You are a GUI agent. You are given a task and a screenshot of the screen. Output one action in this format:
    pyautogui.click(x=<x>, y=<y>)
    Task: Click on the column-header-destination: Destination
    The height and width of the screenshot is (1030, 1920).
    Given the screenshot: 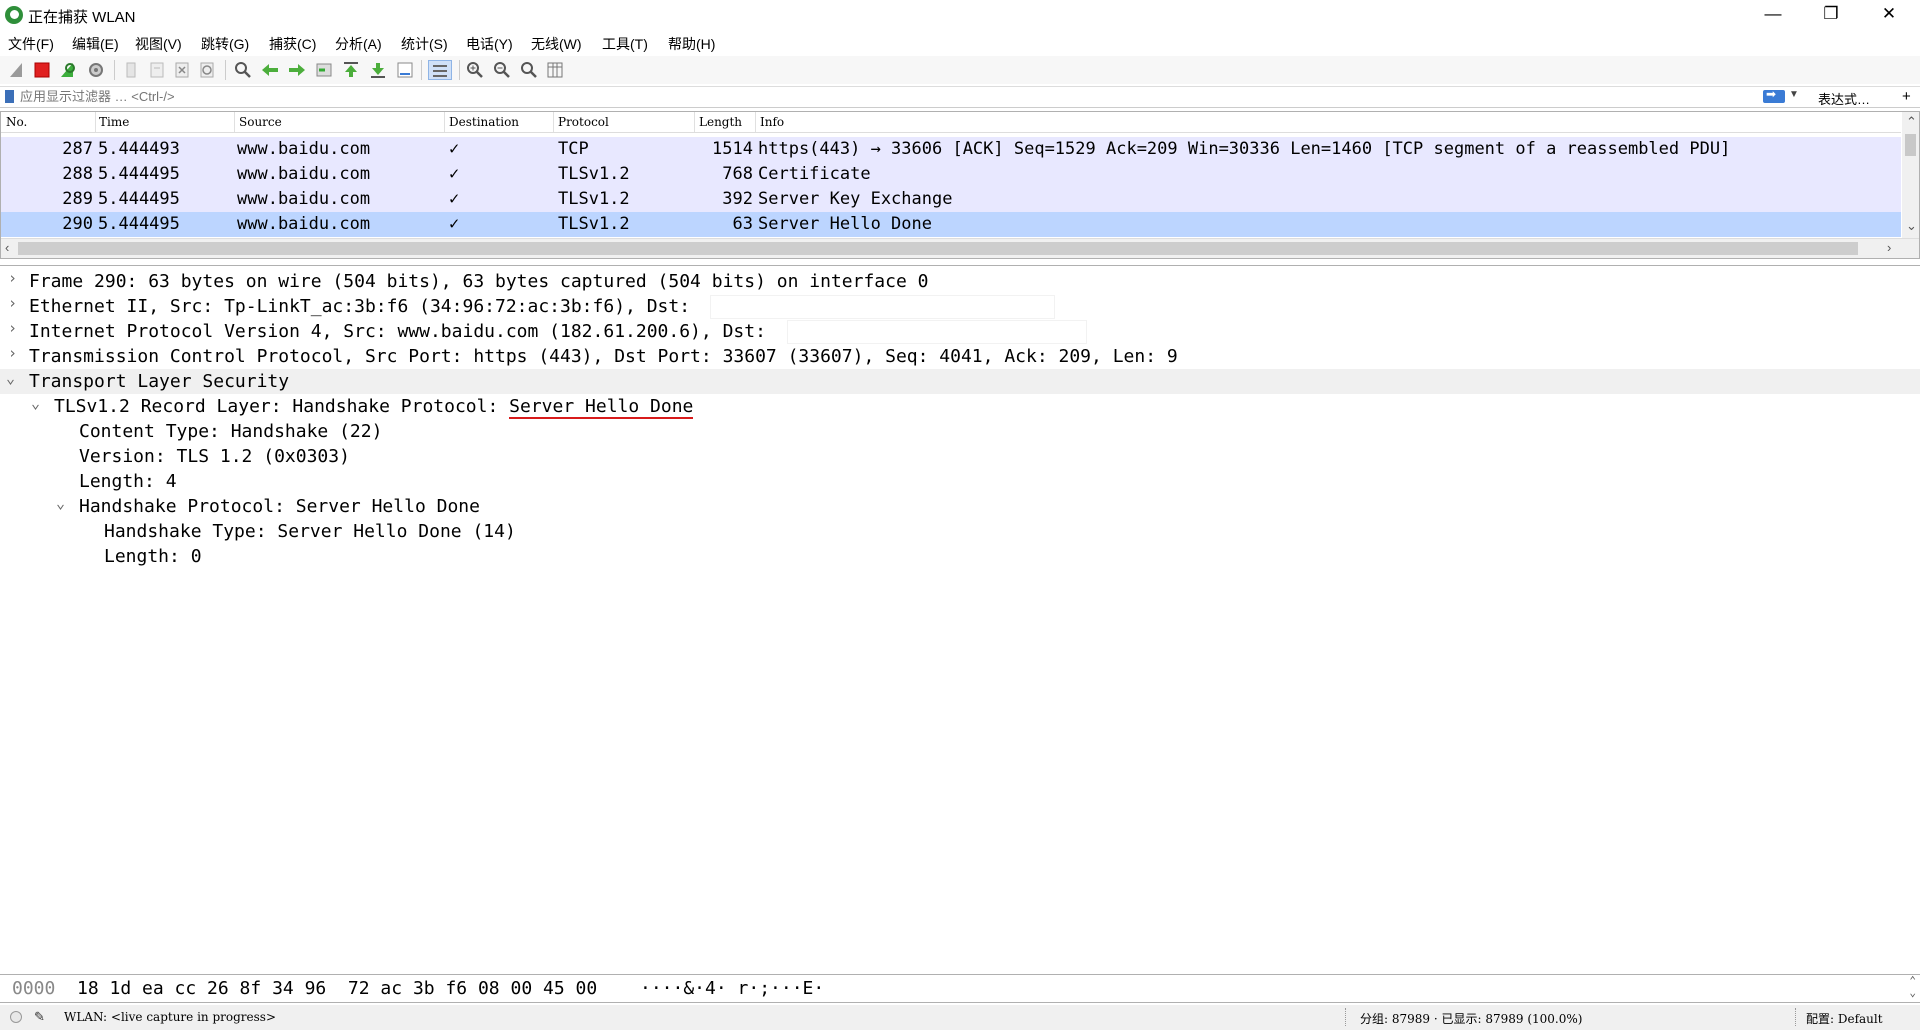 What is the action you would take?
    pyautogui.click(x=484, y=122)
    